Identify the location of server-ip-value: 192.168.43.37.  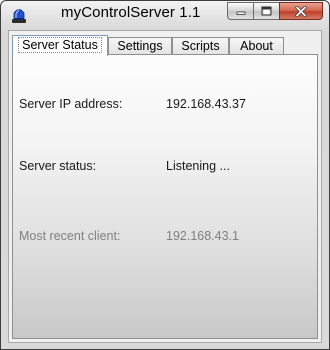
(206, 104).